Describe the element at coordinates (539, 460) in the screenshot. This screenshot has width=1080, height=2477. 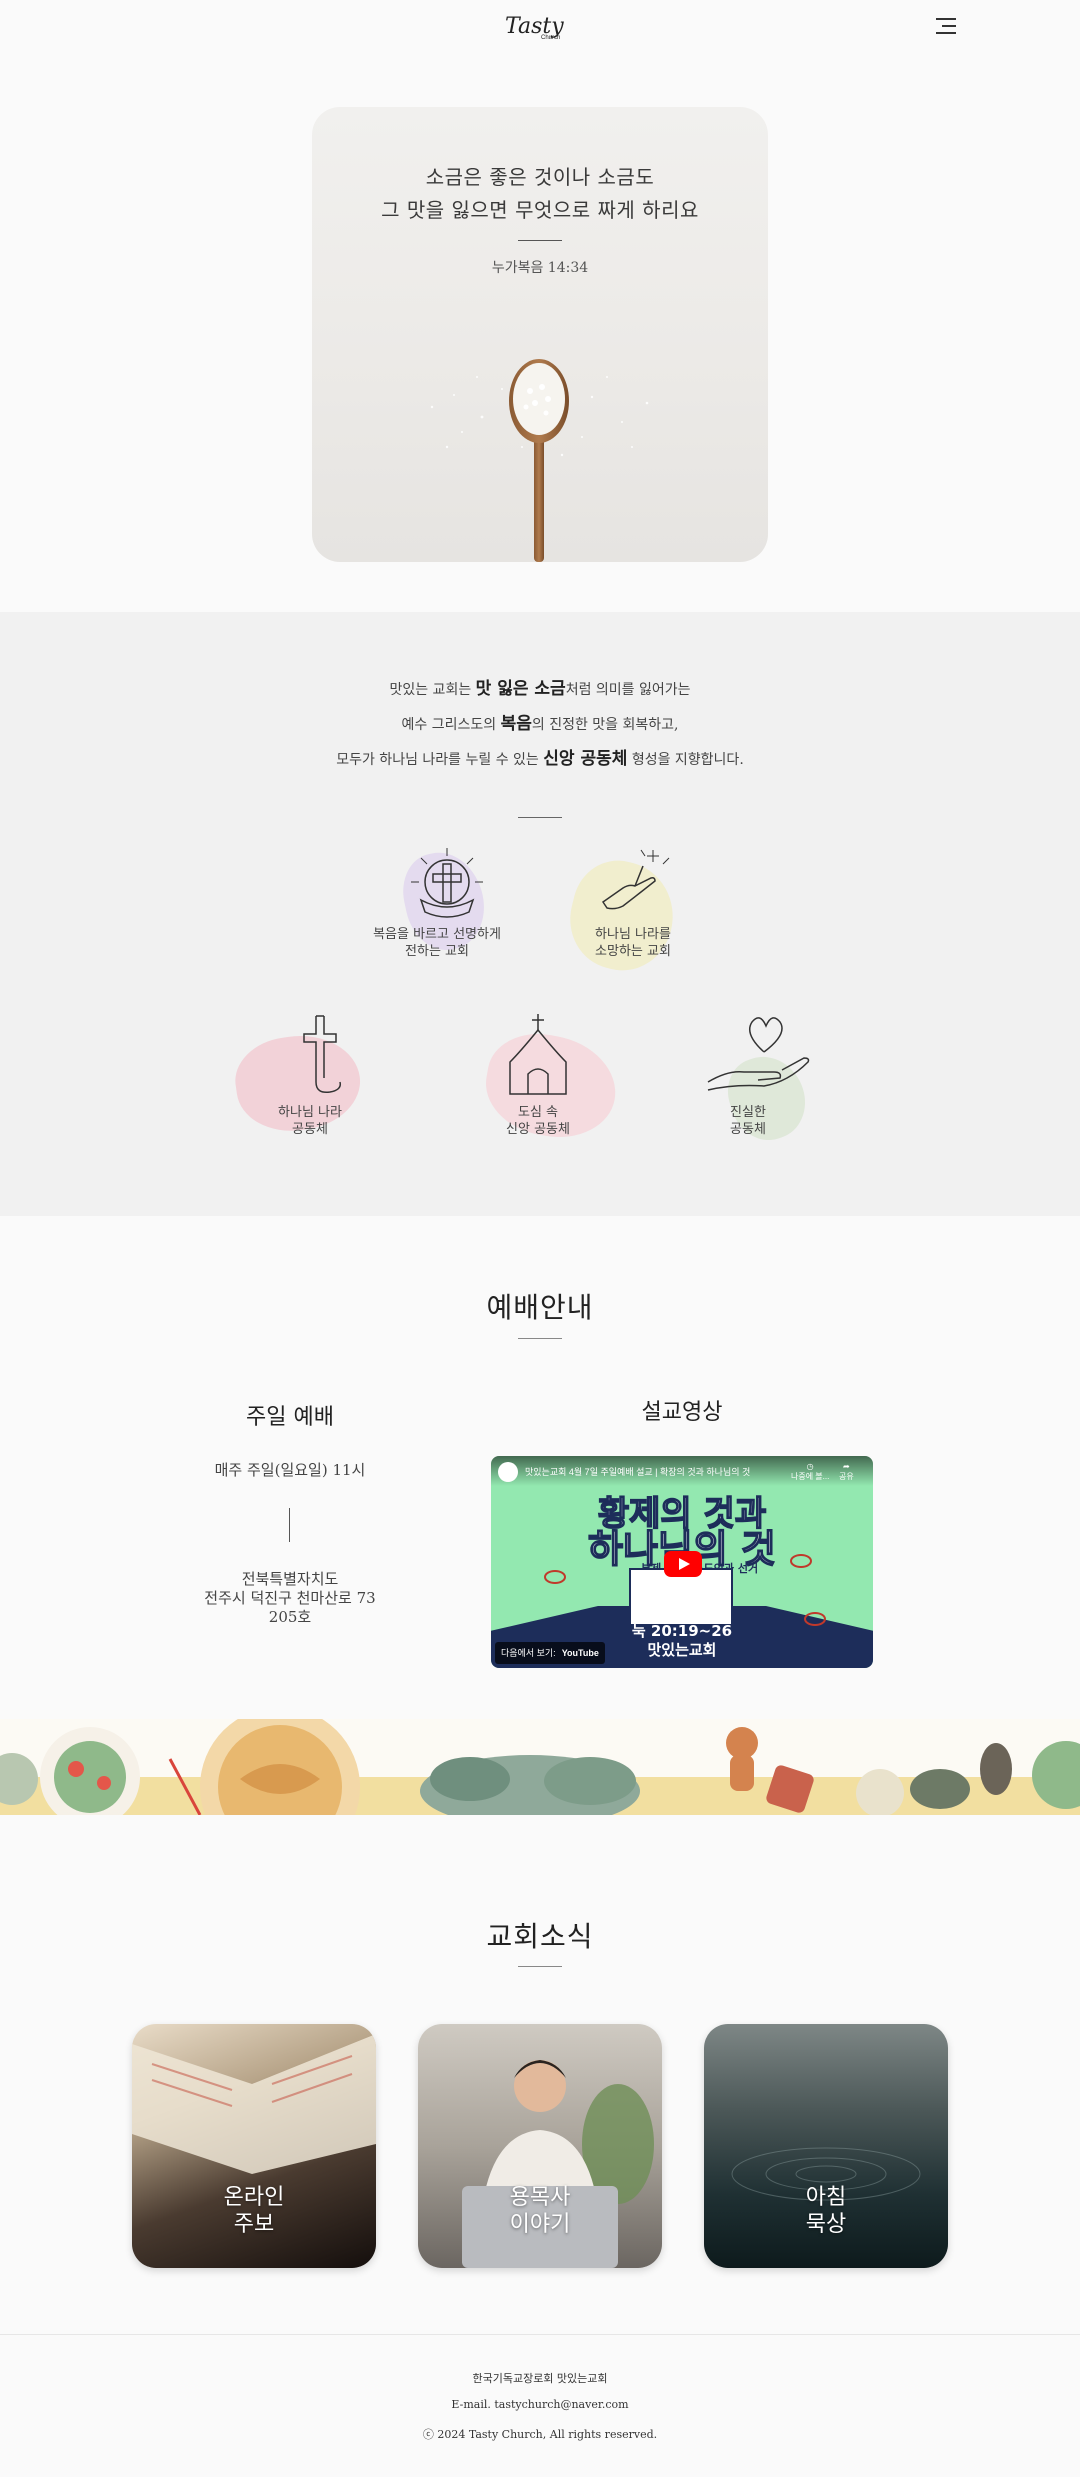
I see `wooden-spoon-image` at that location.